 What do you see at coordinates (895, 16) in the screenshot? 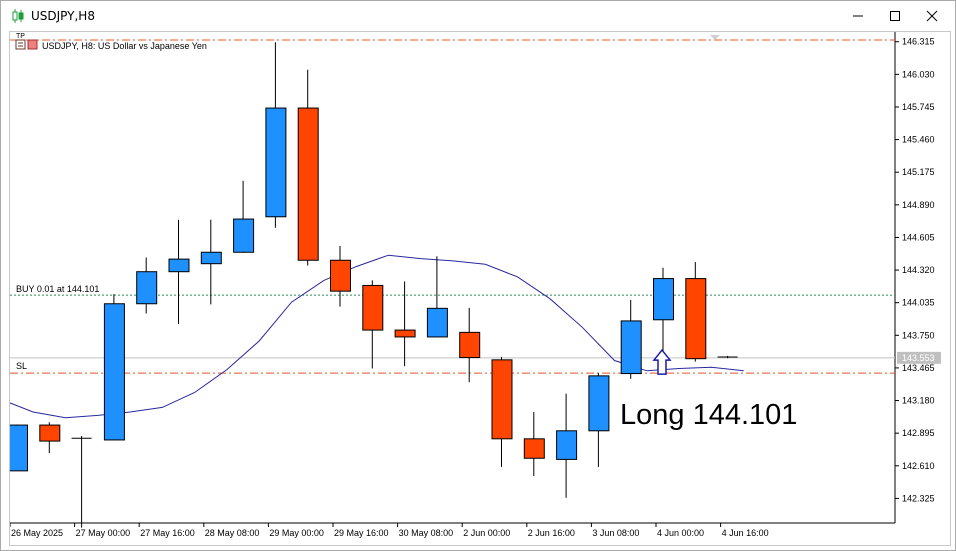
I see `maximize-icon` at bounding box center [895, 16].